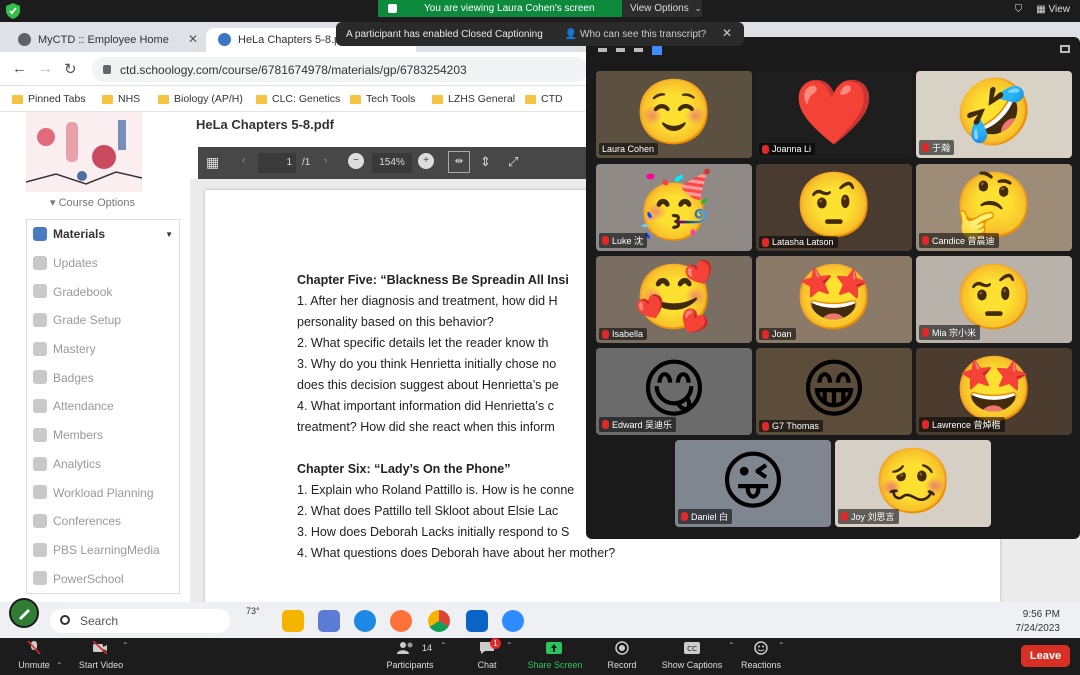  What do you see at coordinates (325, 160) in the screenshot?
I see `next-page-icon: ›` at bounding box center [325, 160].